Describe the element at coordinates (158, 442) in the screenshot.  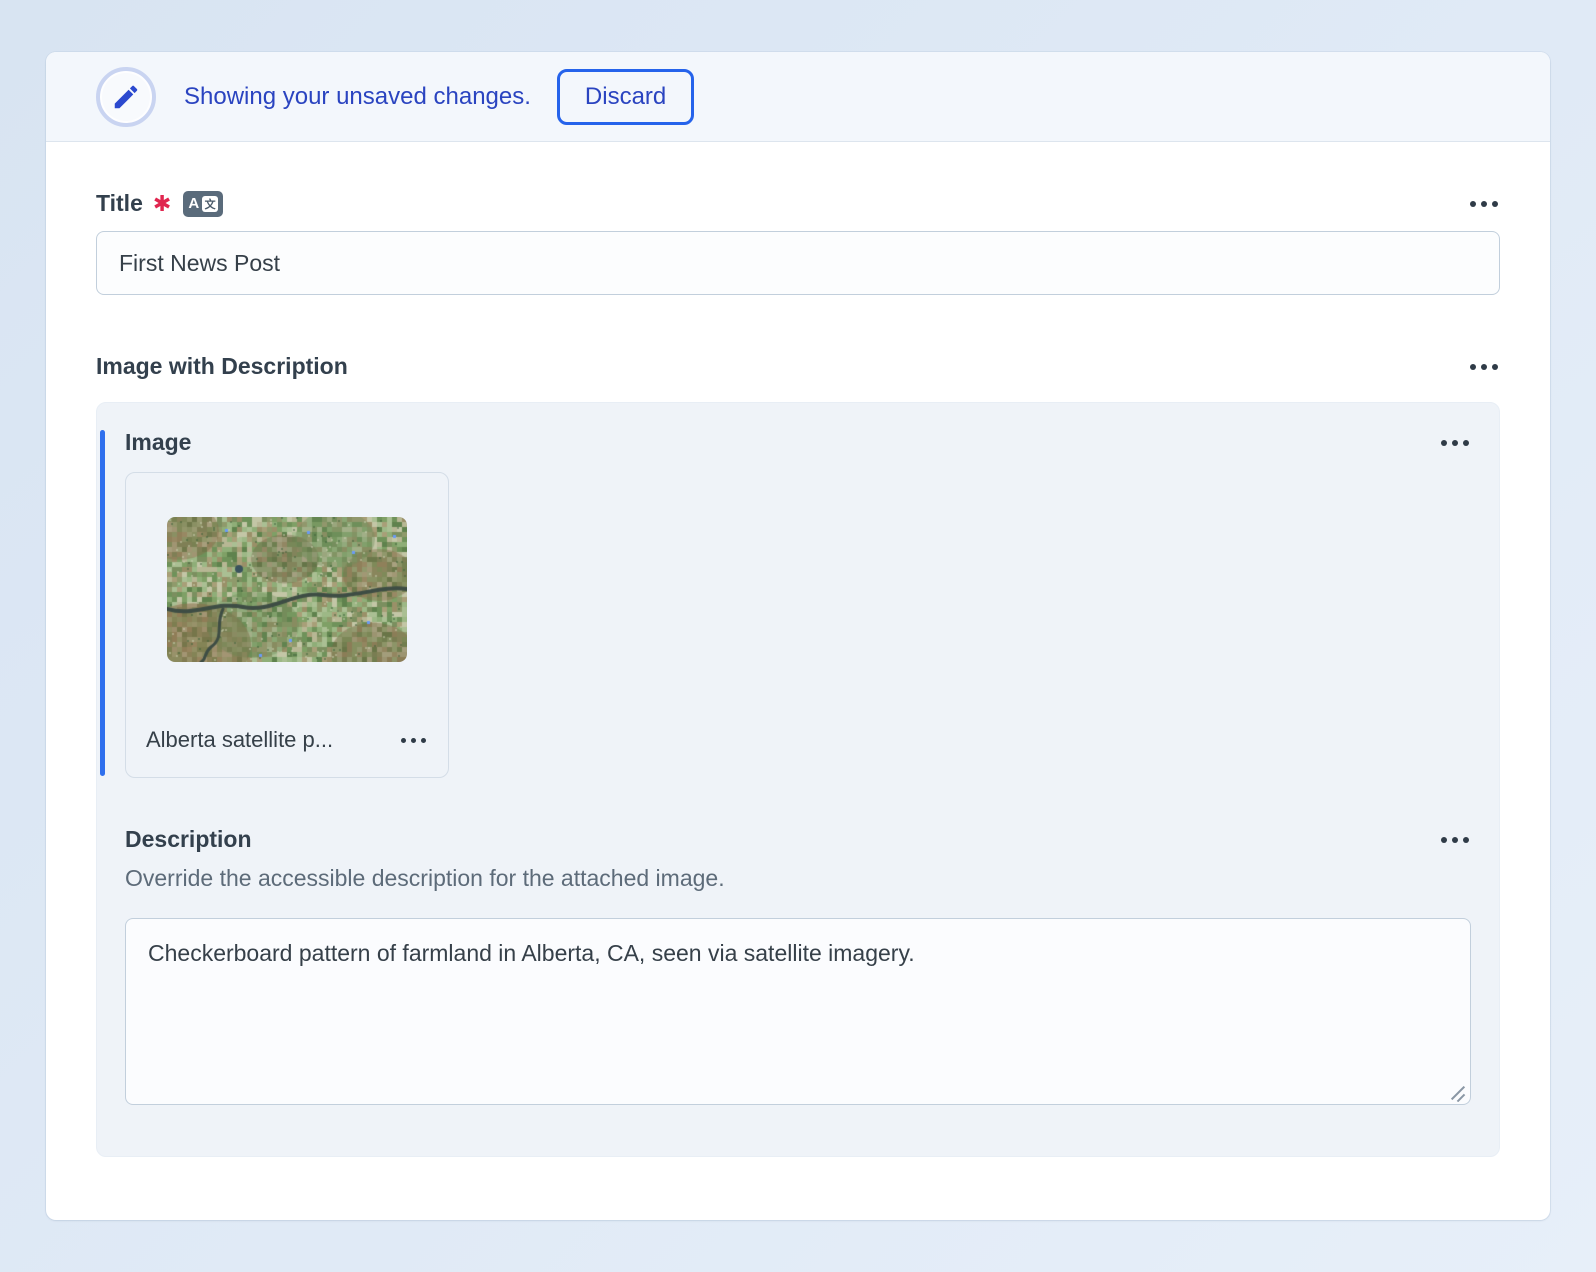
I see `image-label: Image` at that location.